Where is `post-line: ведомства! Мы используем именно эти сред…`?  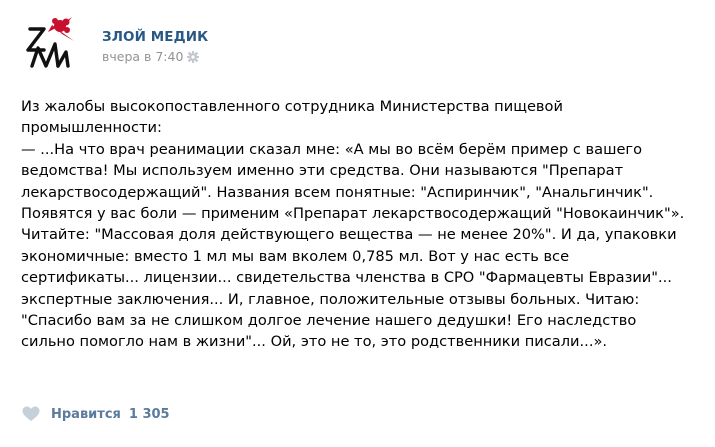
post-line: ведомства! Мы используем именно эти сред… is located at coordinates (322, 171).